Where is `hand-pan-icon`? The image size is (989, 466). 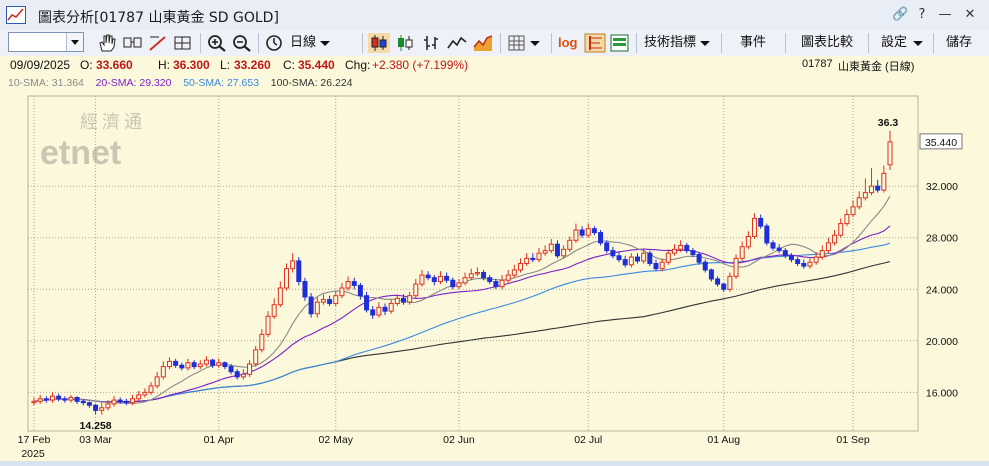
hand-pan-icon is located at coordinates (107, 43).